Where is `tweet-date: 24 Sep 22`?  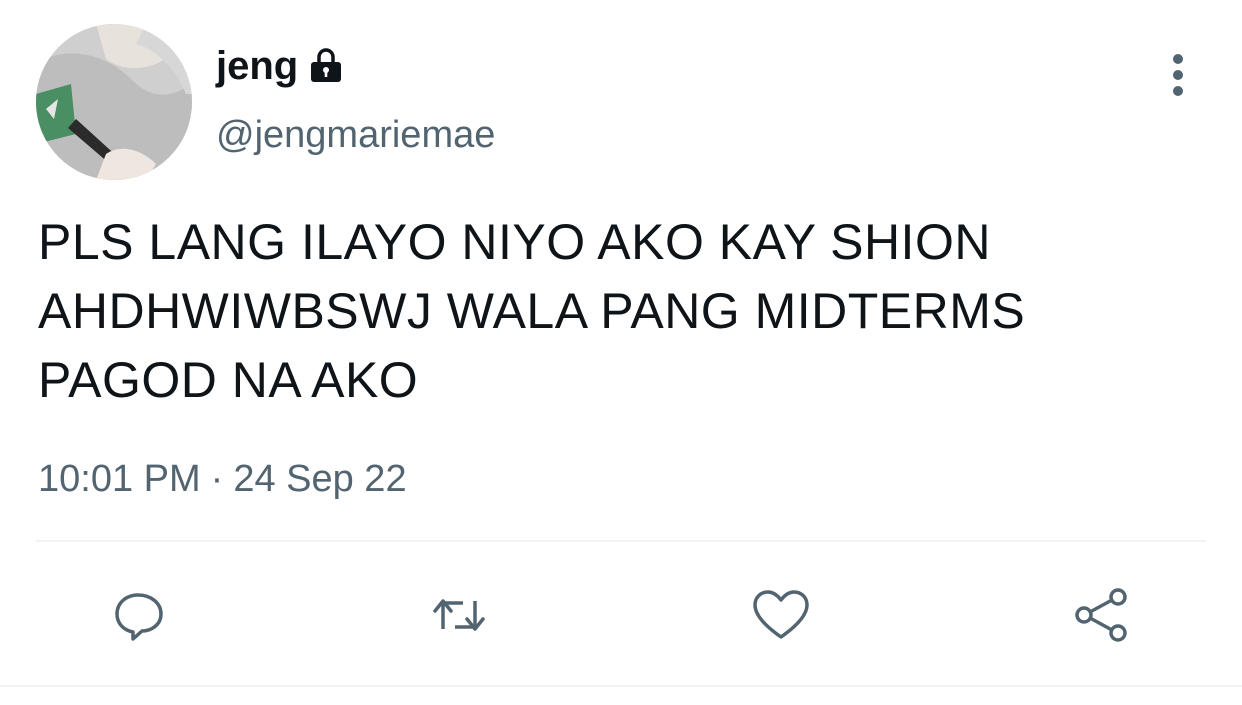 tweet-date: 24 Sep 22 is located at coordinates (320, 479).